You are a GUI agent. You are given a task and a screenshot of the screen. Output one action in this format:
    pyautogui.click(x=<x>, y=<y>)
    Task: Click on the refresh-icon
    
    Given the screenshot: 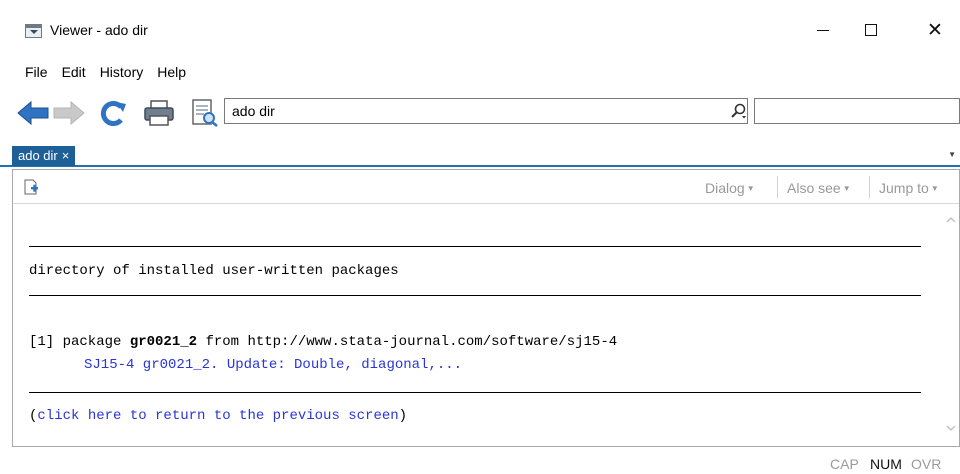 What is the action you would take?
    pyautogui.click(x=113, y=113)
    